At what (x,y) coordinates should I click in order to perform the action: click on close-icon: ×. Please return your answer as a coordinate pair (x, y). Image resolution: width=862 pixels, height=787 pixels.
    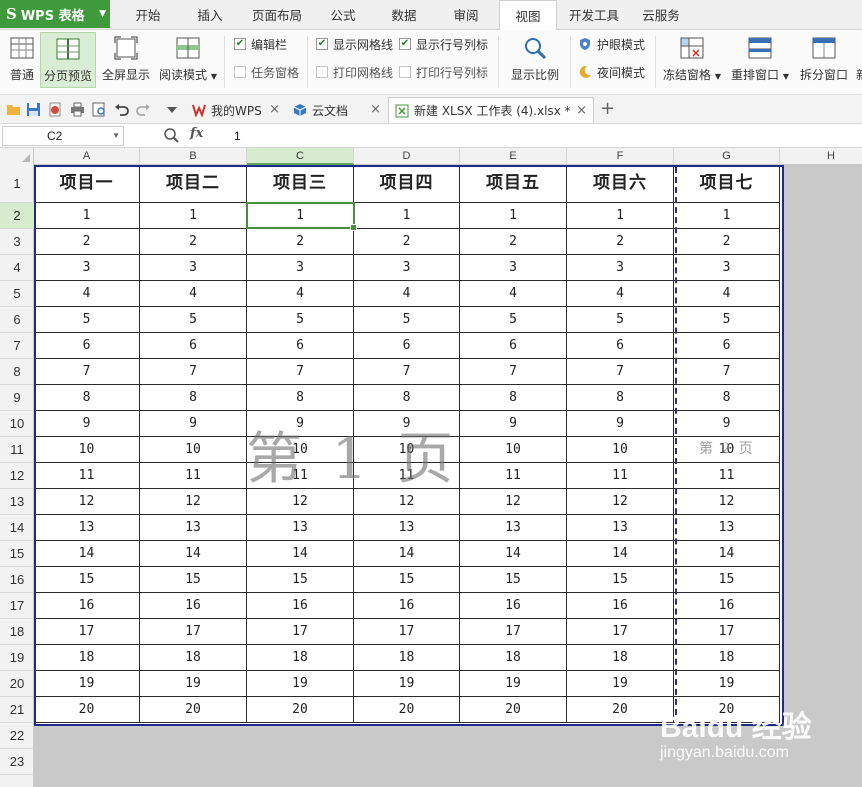
    Looking at the image, I should click on (375, 109).